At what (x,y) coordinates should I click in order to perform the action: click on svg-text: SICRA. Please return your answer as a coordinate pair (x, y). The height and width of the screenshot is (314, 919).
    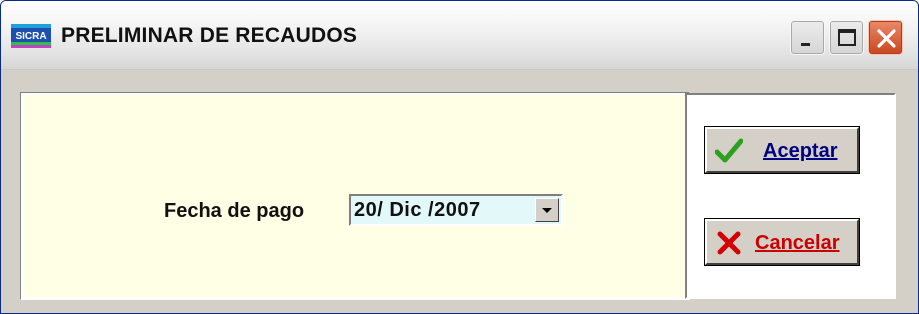
    Looking at the image, I should click on (30, 36).